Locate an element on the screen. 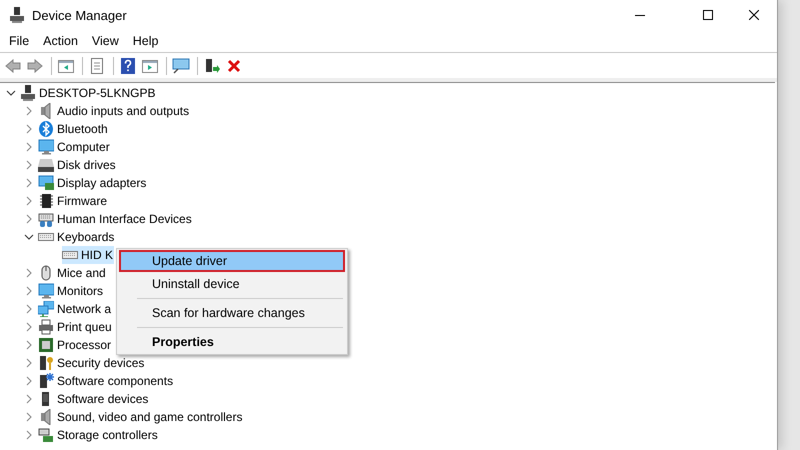  tree-item: Computer is located at coordinates (84, 147).